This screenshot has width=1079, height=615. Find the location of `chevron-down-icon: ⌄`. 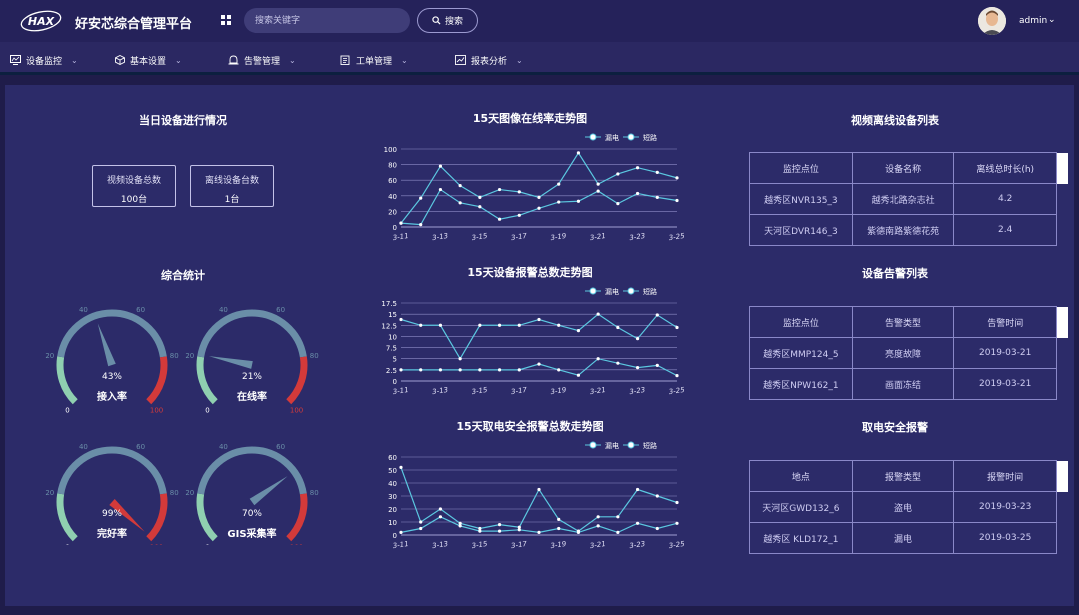

chevron-down-icon: ⌄ is located at coordinates (1052, 20).